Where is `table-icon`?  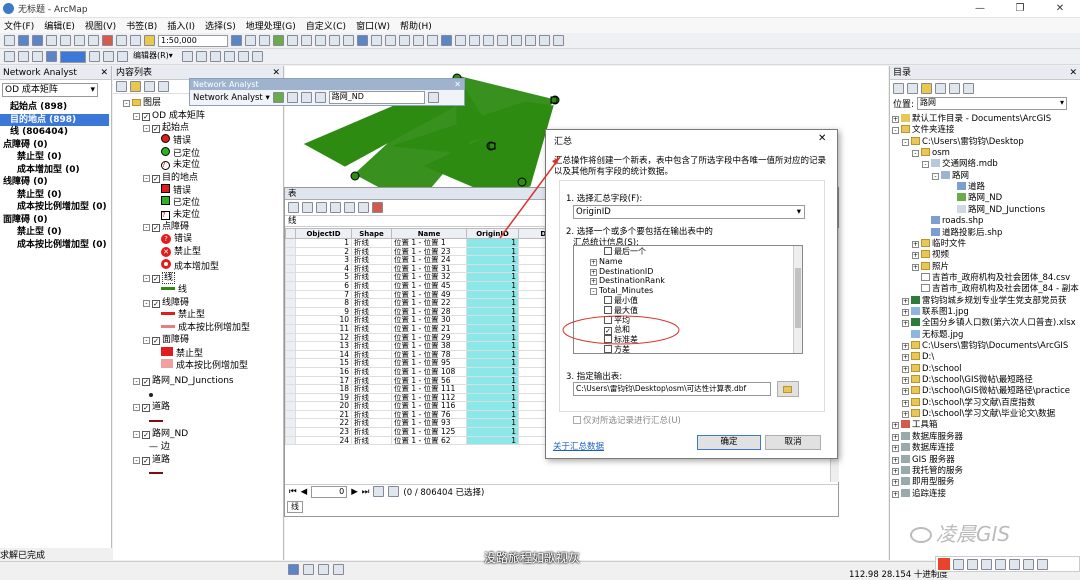
table-icon is located at coordinates (250, 40).